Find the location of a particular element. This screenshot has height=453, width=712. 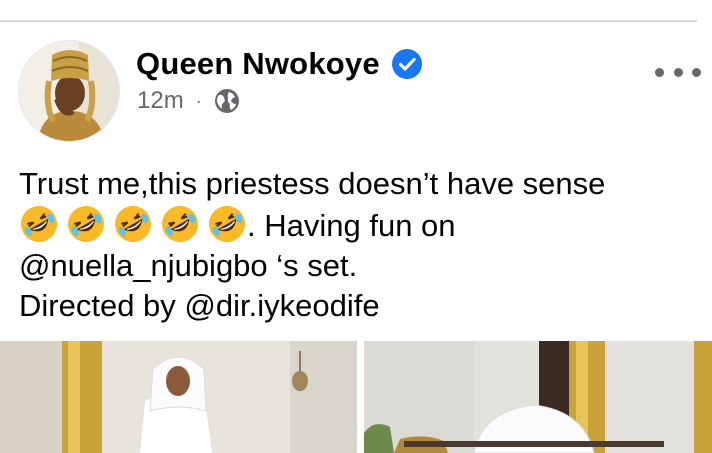

more-options-button is located at coordinates (678, 72).